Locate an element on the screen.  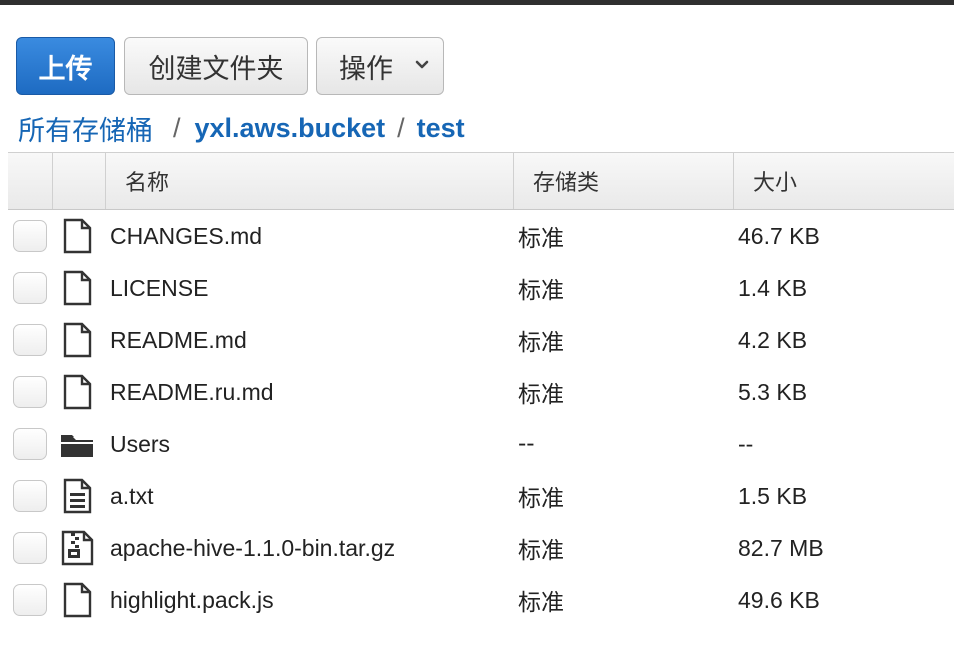
breadcrumb-current-folder: test is located at coordinates (440, 127).